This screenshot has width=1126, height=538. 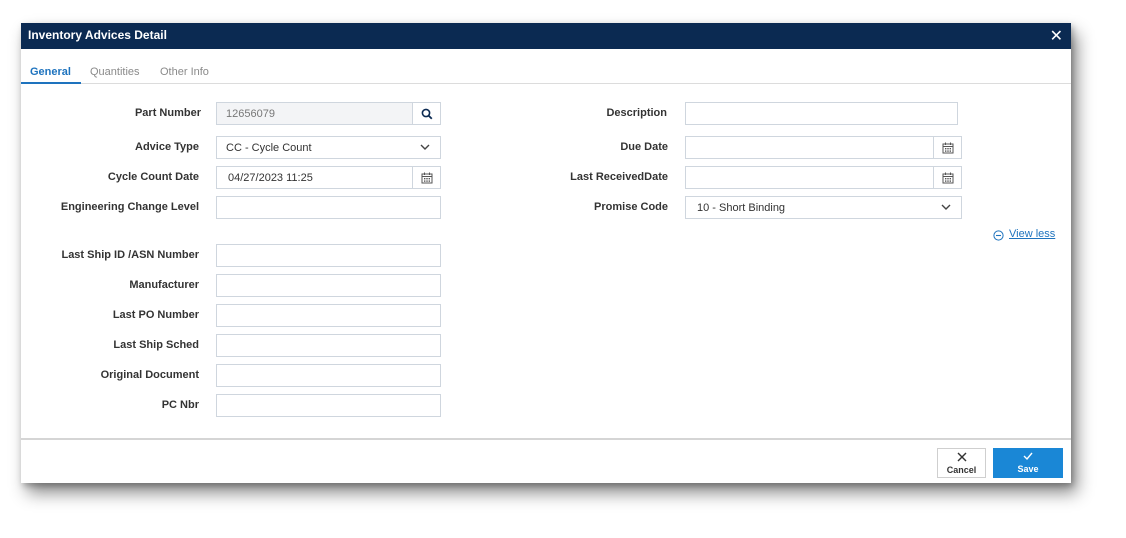 What do you see at coordinates (115, 72) in the screenshot?
I see `tab-quantities: Quantities` at bounding box center [115, 72].